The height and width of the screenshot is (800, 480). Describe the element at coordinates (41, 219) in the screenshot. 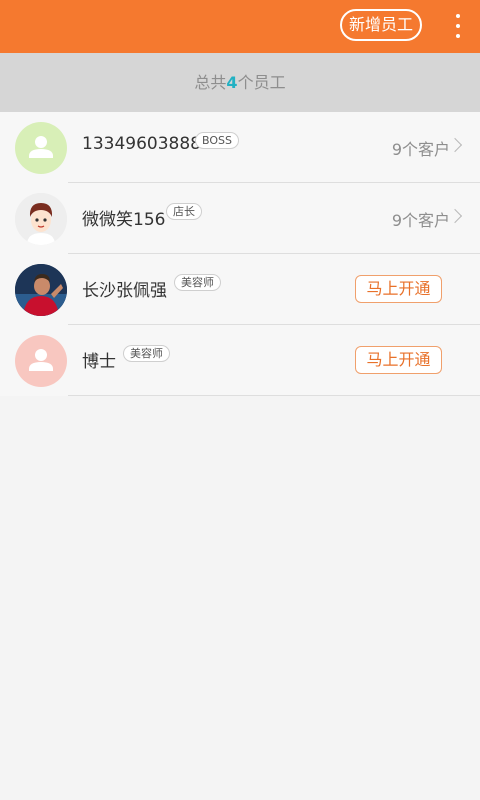

I see `cartoon-avatar` at that location.